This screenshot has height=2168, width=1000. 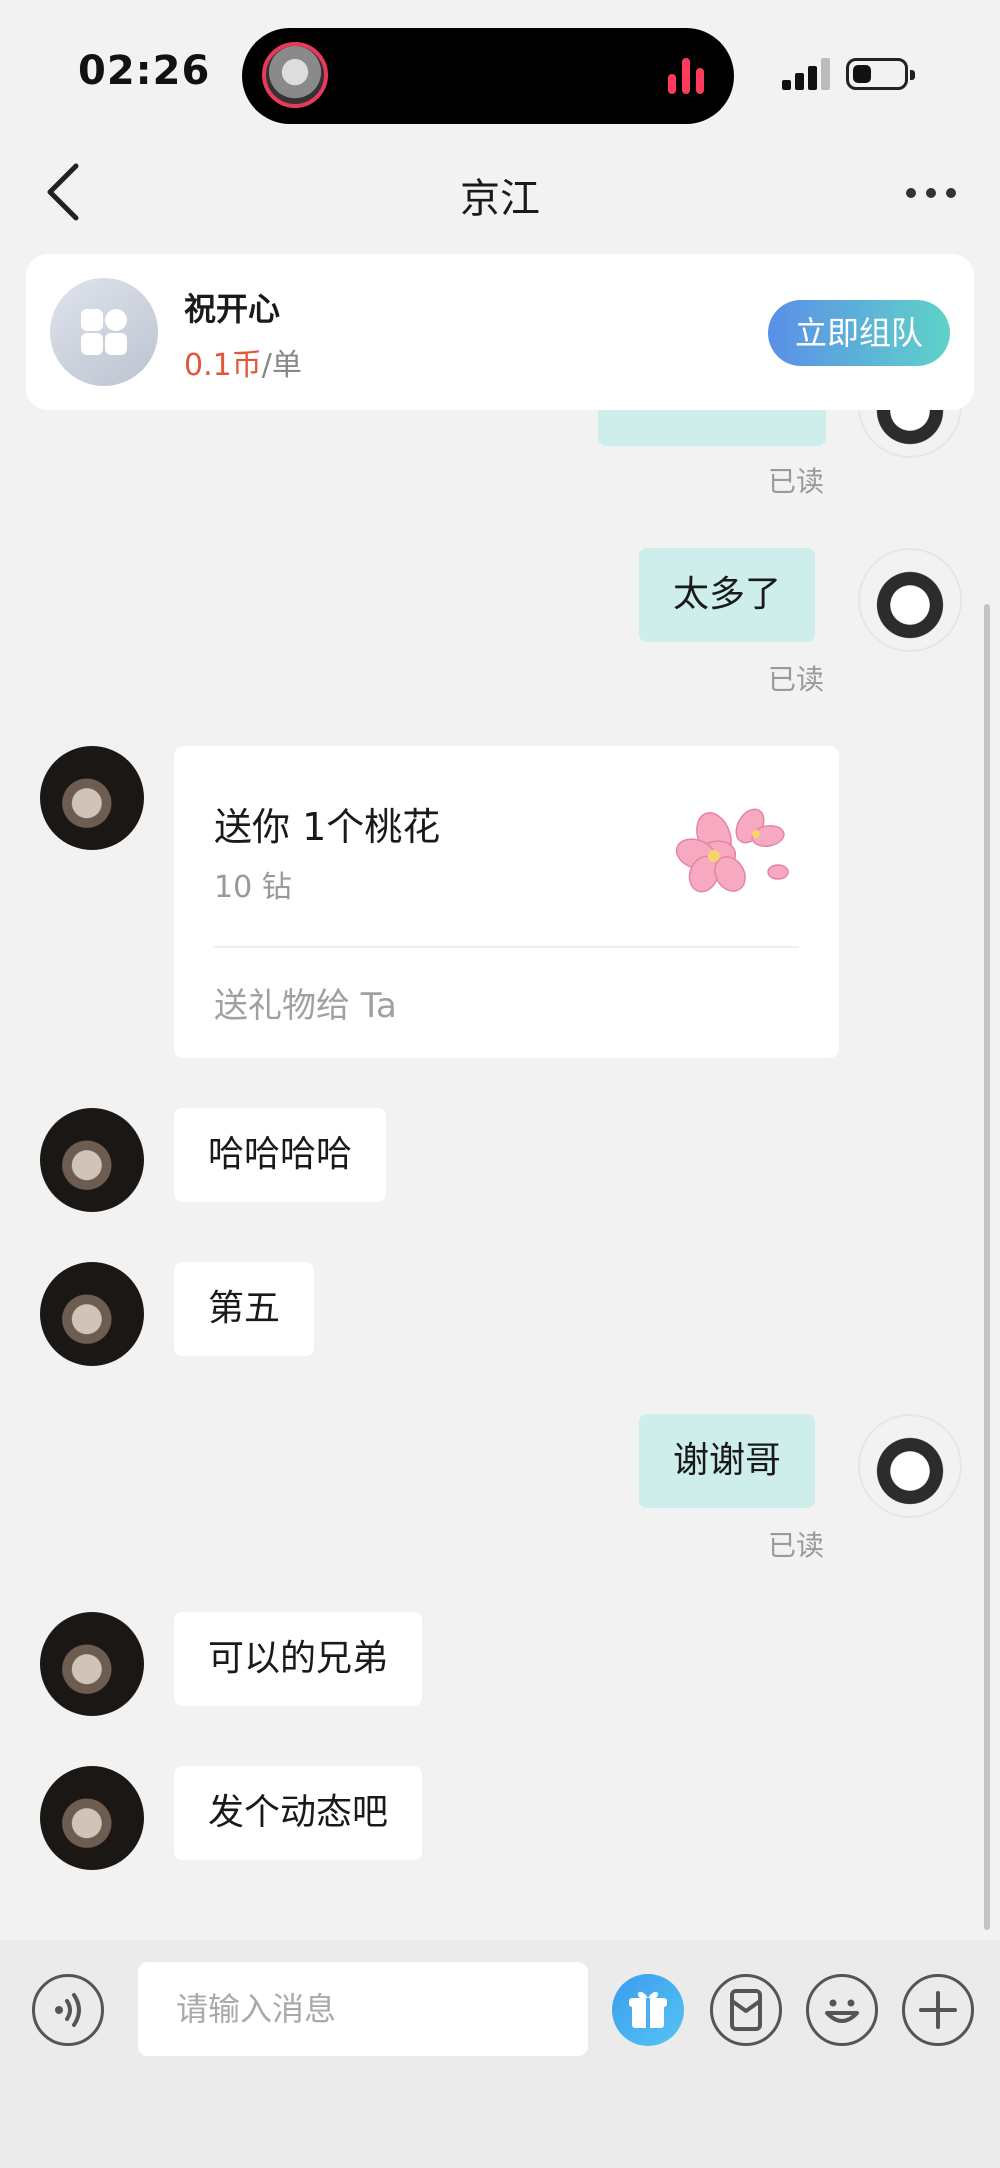 What do you see at coordinates (244, 1309) in the screenshot?
I see `message-bubble-theirs: 第五` at bounding box center [244, 1309].